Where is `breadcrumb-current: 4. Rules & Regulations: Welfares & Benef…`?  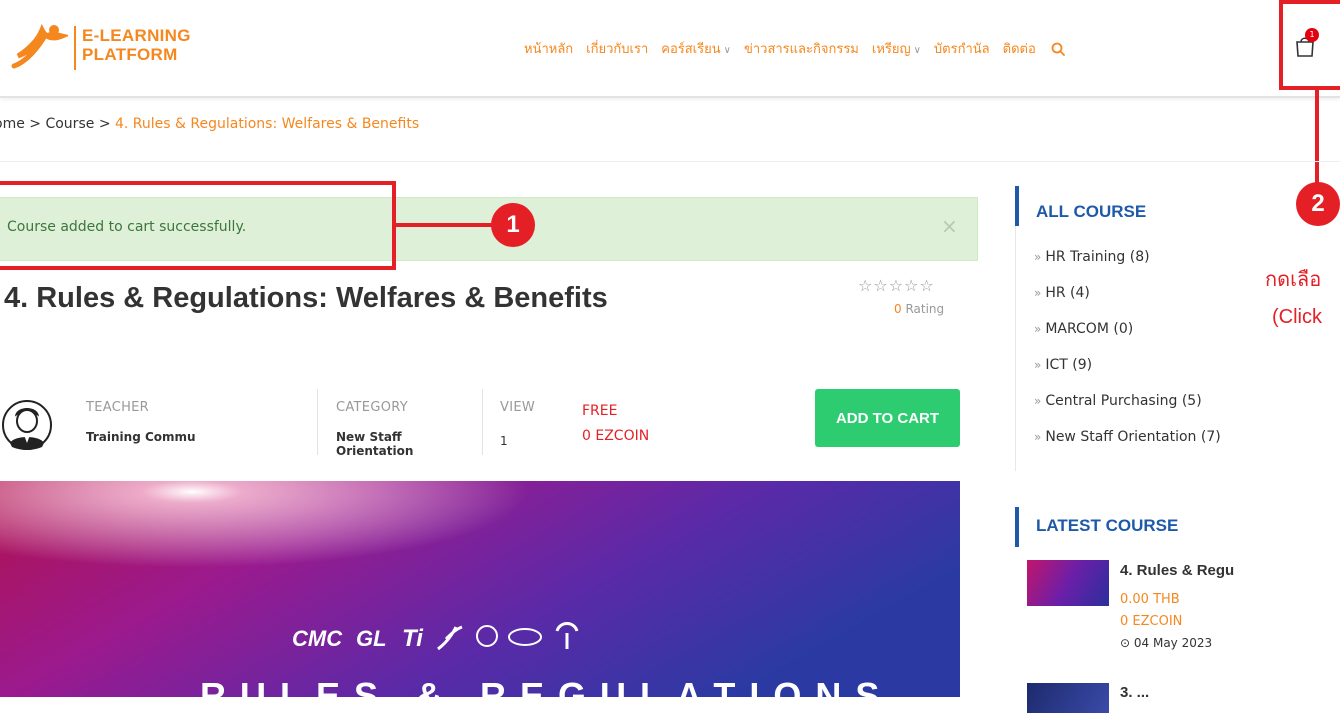
breadcrumb-current: 4. Rules & Regulations: Welfares & Benef… is located at coordinates (267, 124).